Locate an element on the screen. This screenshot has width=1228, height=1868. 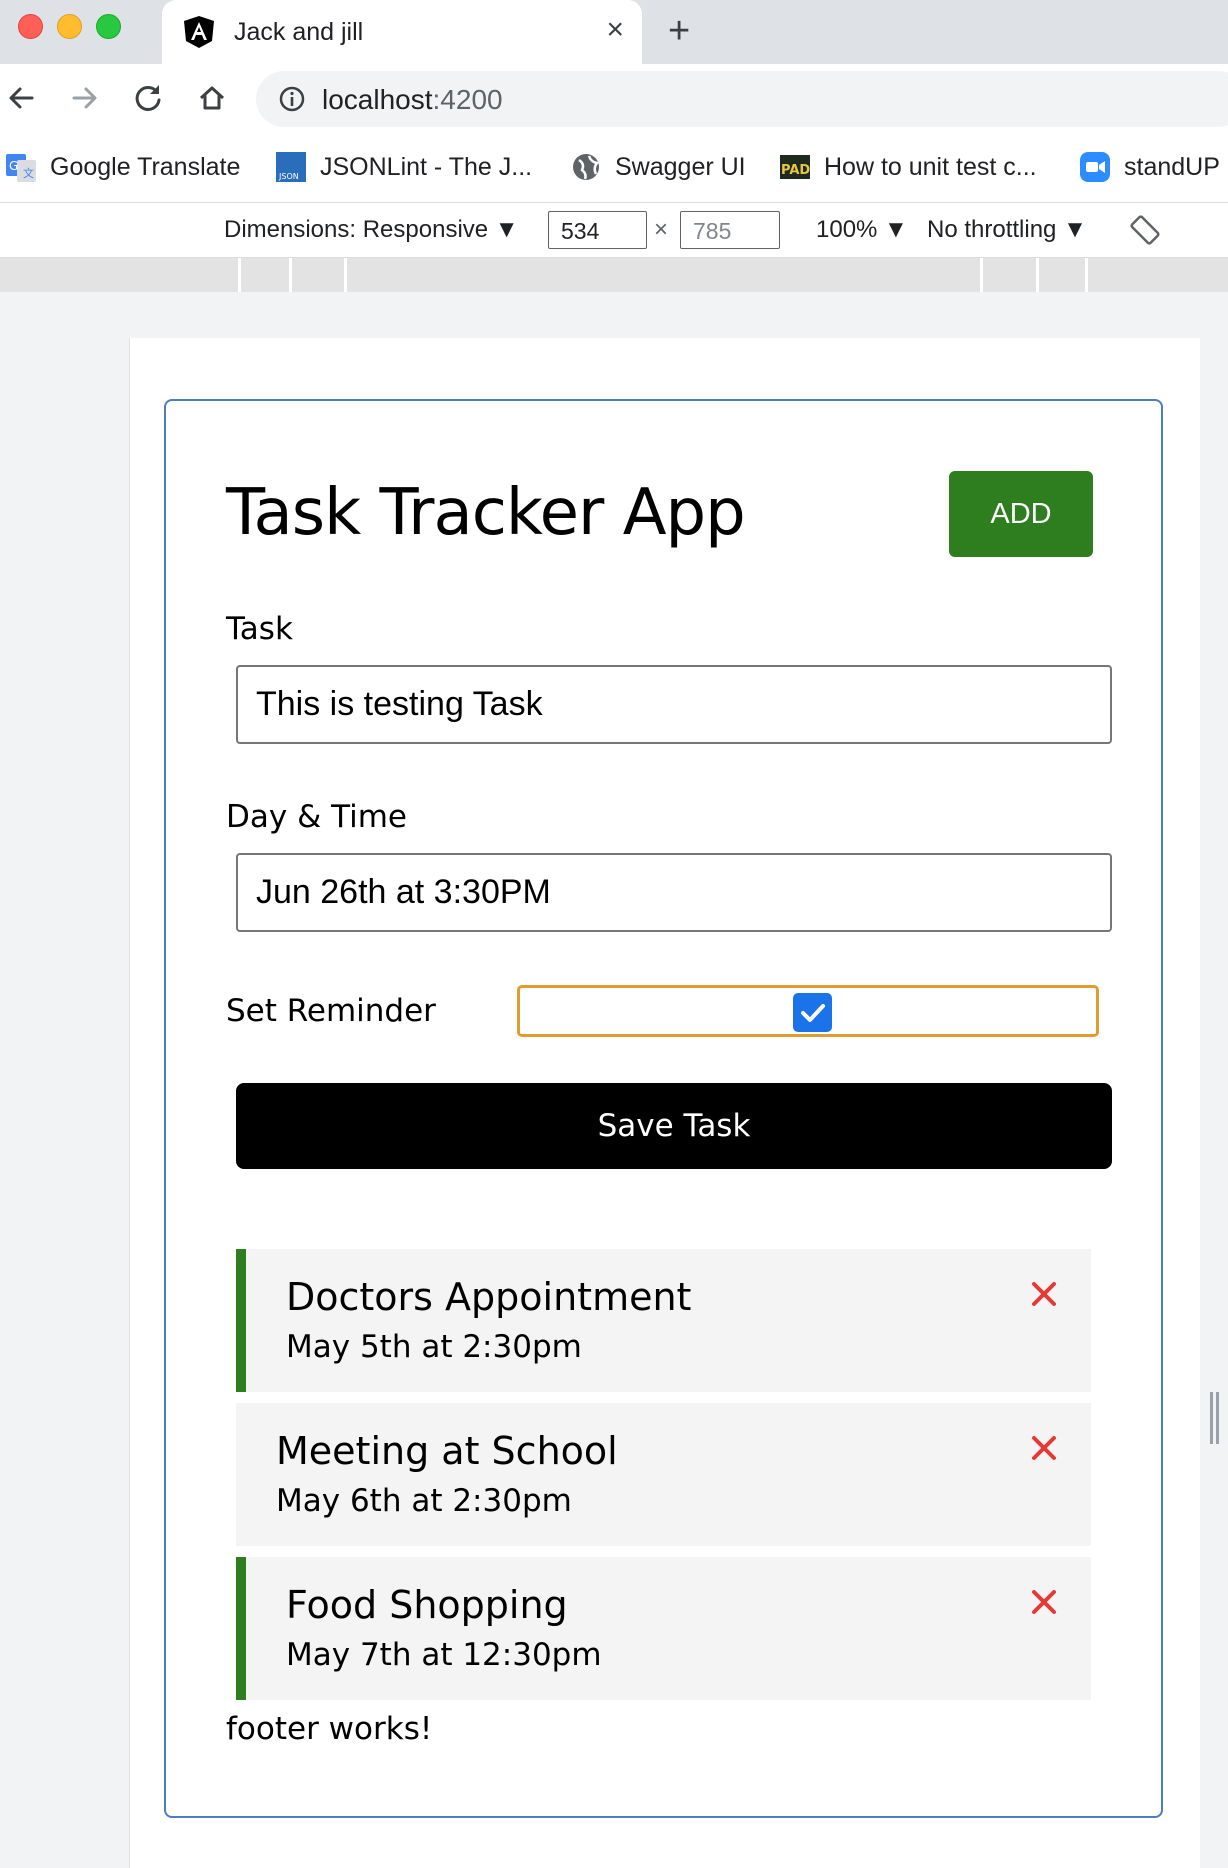
task-title: Doctors Appointment is located at coordinates (489, 1297).